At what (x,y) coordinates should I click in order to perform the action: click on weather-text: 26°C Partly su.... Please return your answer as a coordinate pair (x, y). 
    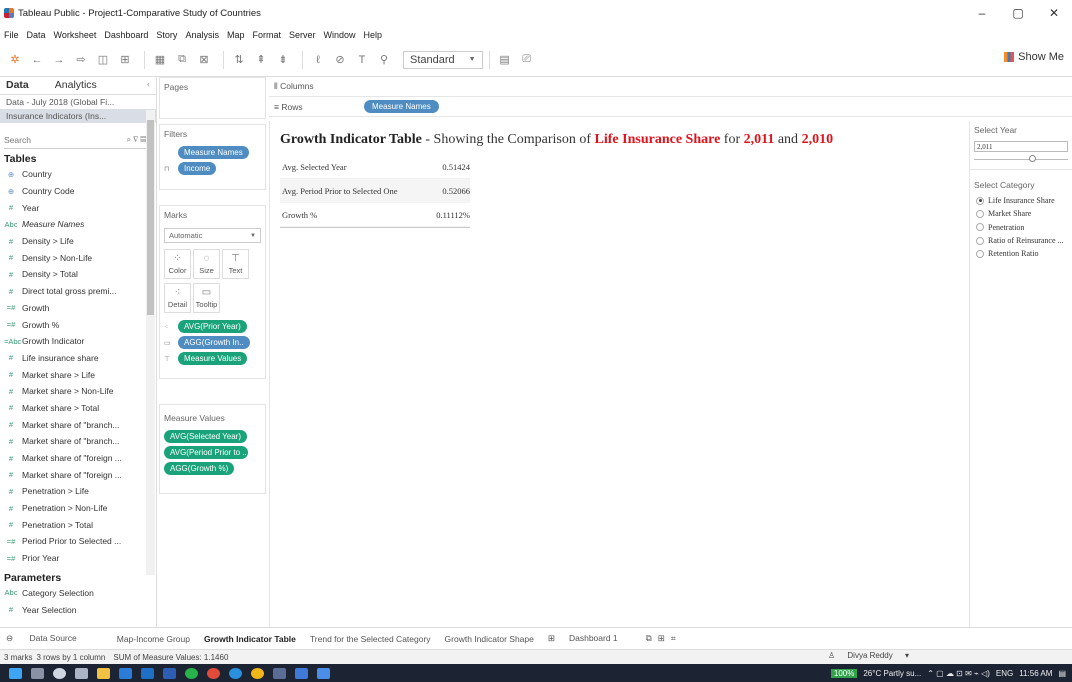
    Looking at the image, I should click on (892, 673).